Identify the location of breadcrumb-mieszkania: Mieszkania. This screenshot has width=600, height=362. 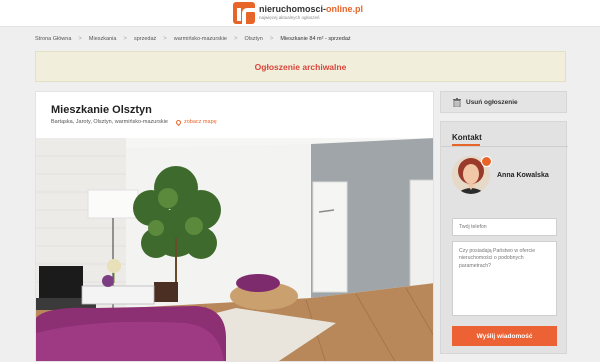
(103, 39).